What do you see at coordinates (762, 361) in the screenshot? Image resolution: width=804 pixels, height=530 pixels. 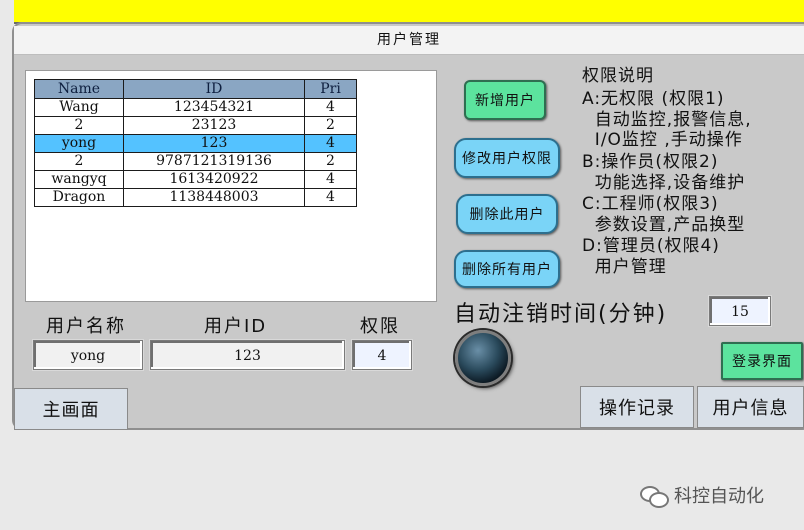 I see `login-screen-button: 登录界面` at bounding box center [762, 361].